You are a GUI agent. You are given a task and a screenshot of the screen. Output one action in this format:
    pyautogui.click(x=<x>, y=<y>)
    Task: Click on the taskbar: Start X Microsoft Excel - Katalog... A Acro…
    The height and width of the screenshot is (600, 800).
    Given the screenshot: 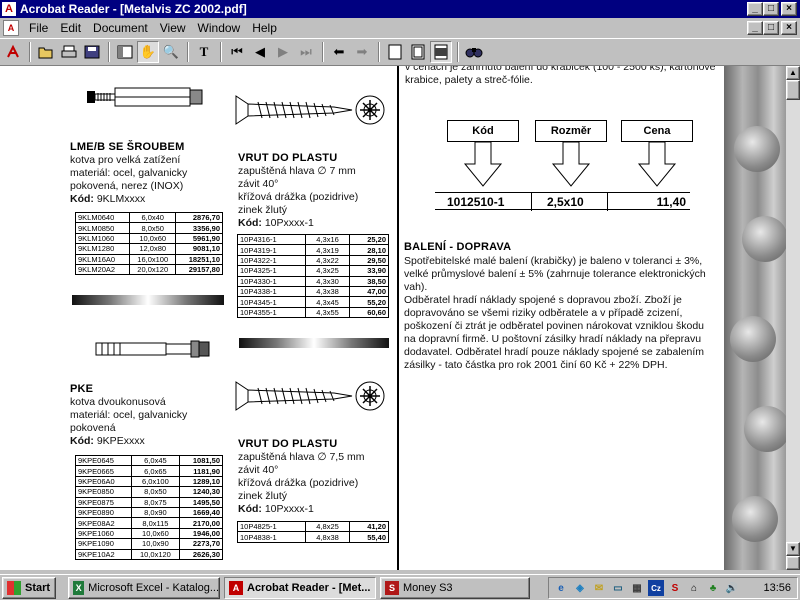 What is the action you would take?
    pyautogui.click(x=400, y=587)
    